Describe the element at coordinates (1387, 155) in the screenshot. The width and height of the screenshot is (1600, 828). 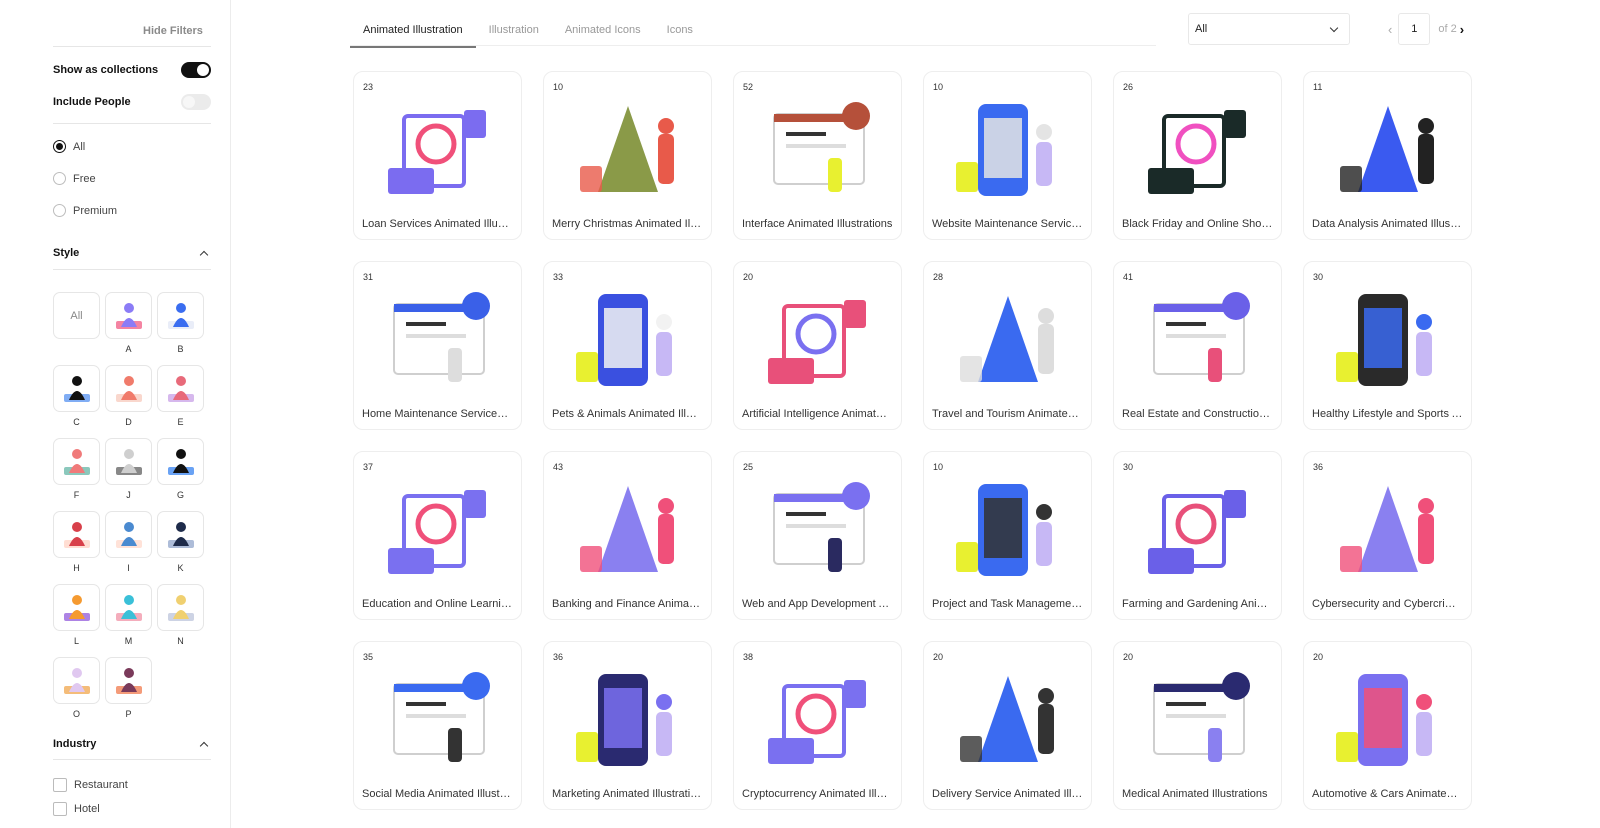
I see `collection-card: 11 Data Analysis Animated Illustrations` at that location.